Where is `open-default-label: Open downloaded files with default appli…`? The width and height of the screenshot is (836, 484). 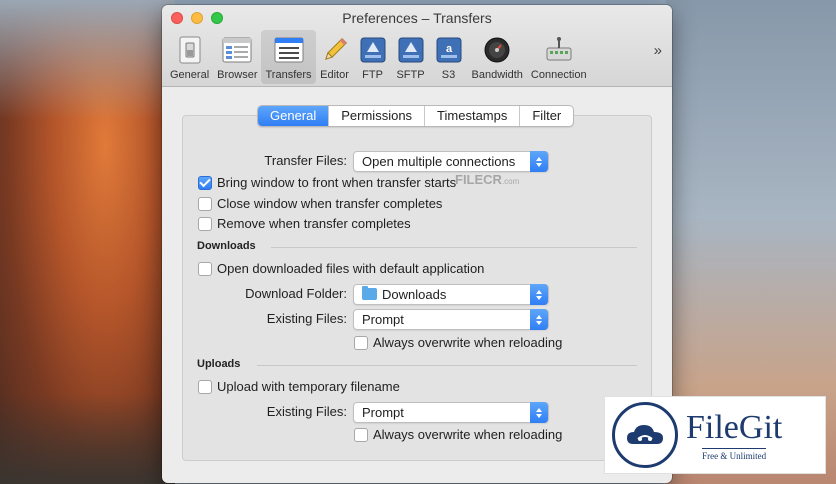 open-default-label: Open downloaded files with default appli… is located at coordinates (351, 268).